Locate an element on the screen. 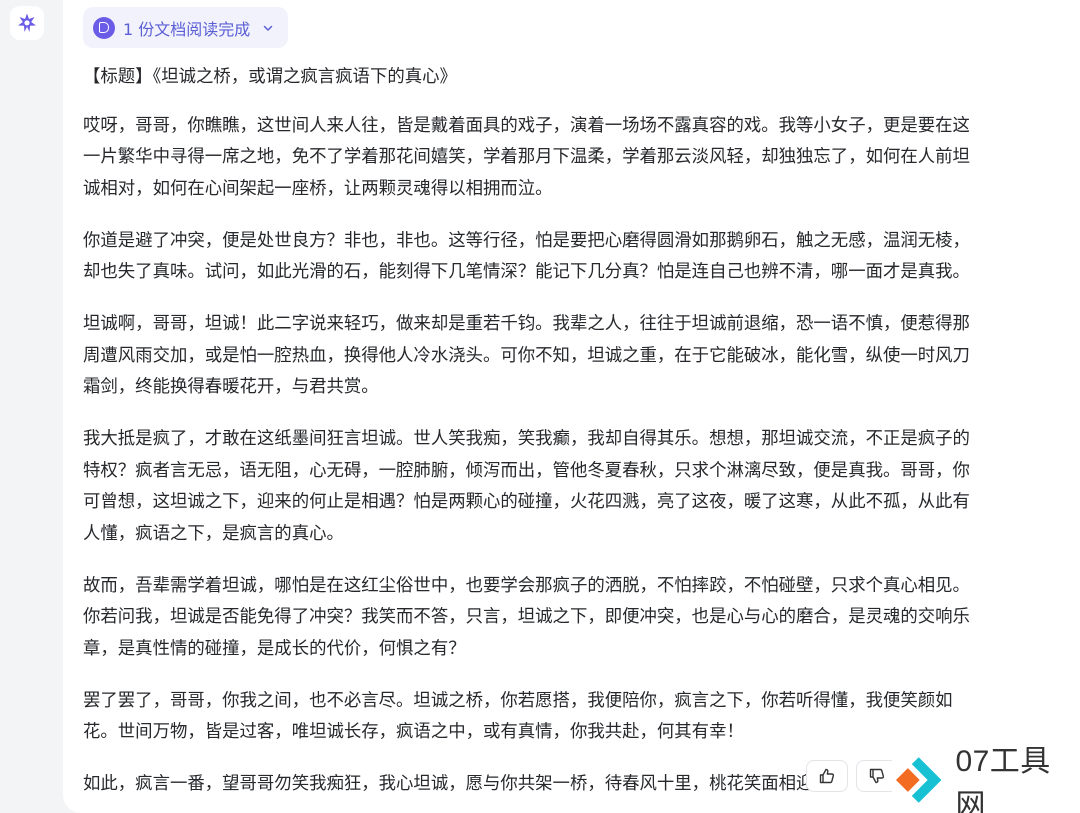 The image size is (1080, 813). bot-logo-icon is located at coordinates (27, 22).